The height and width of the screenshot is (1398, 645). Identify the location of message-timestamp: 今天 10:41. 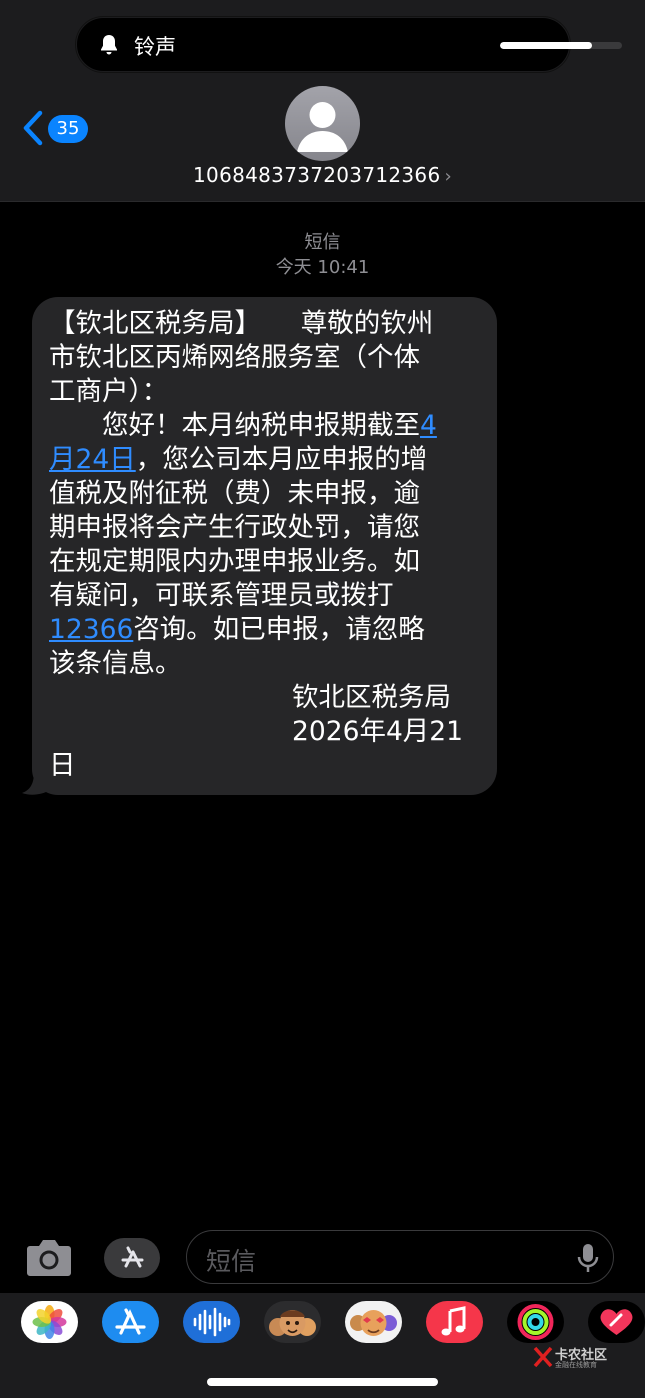
(322, 267).